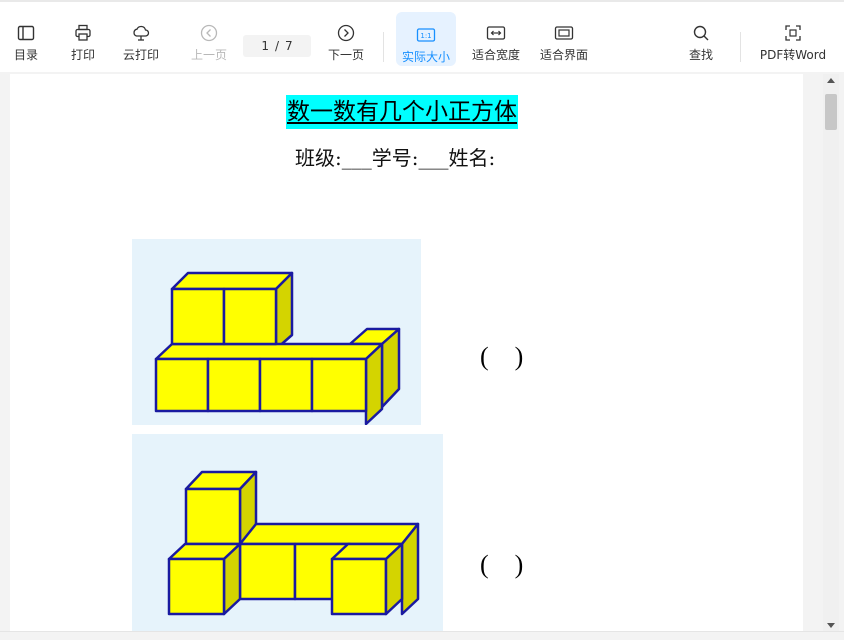 This screenshot has width=844, height=640. I want to click on toc-button: 目录, so click(26, 38).